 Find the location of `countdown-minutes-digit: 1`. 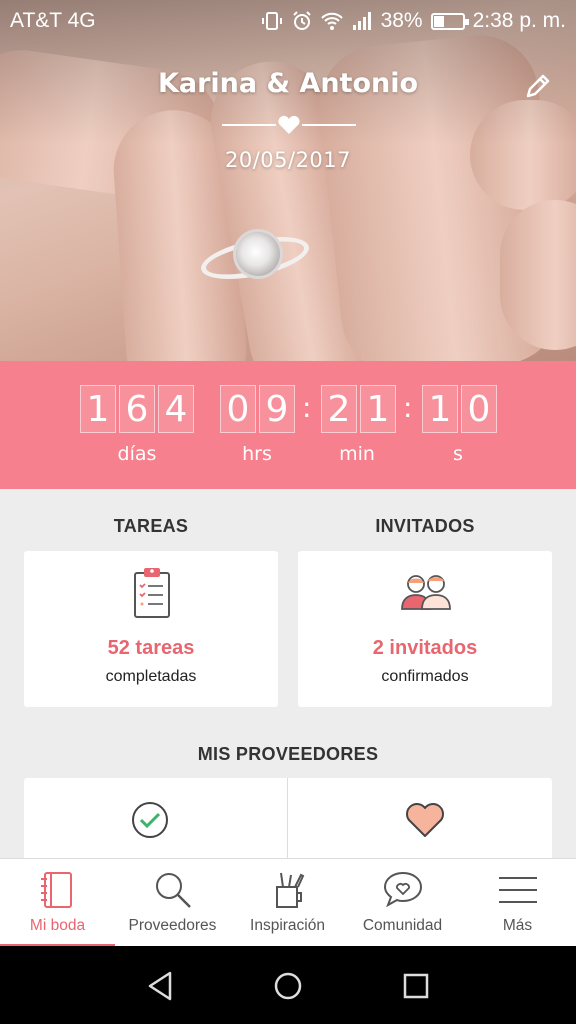

countdown-minutes-digit: 1 is located at coordinates (378, 409).